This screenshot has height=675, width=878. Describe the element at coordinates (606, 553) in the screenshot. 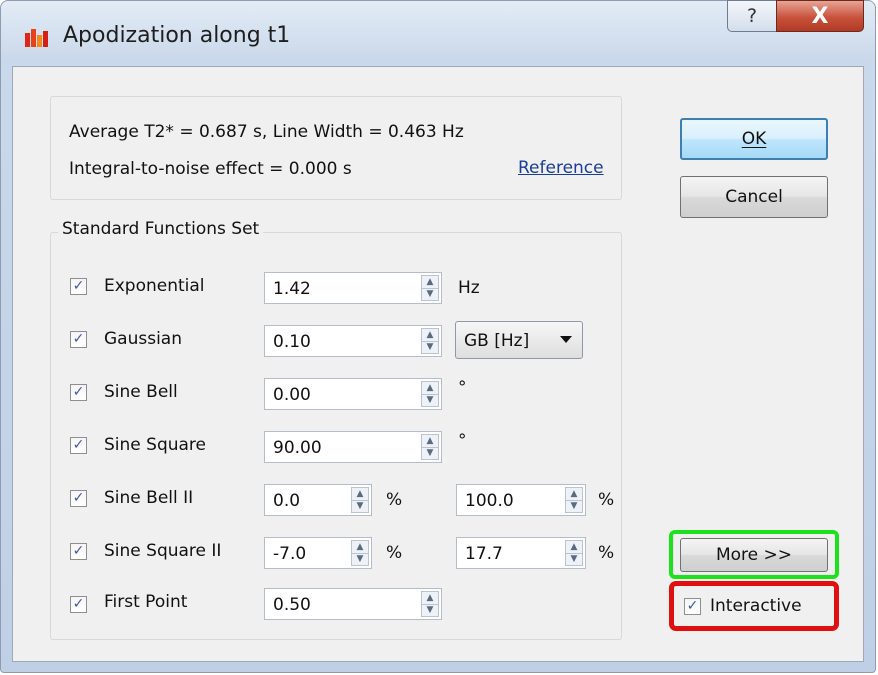

I see `sine-square-ii-end-unit: %` at that location.